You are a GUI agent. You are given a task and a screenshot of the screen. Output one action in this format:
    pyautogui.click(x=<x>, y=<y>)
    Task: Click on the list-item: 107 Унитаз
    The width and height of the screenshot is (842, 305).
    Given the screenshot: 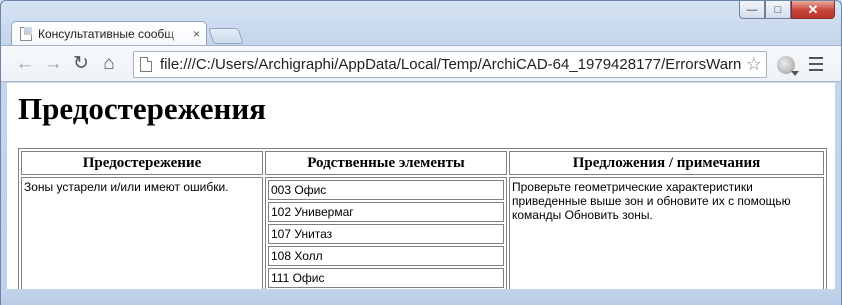 What is the action you would take?
    pyautogui.click(x=386, y=234)
    